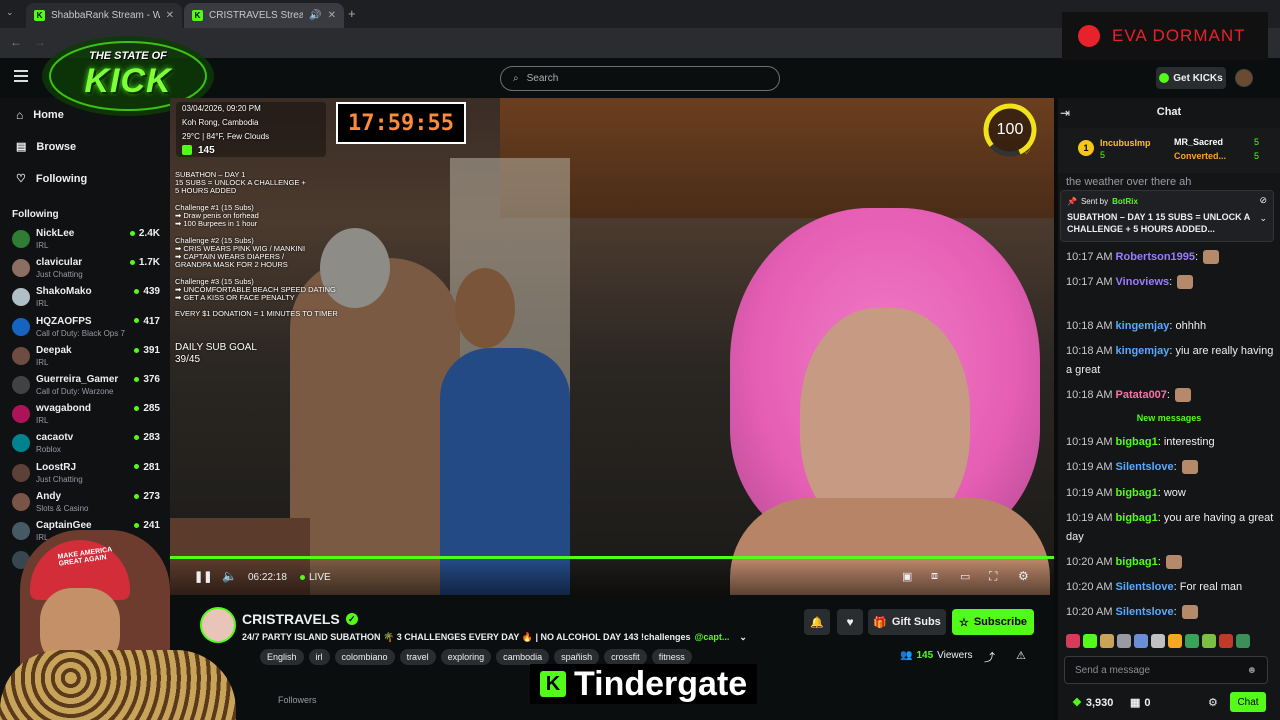 This screenshot has width=1280, height=720. Describe the element at coordinates (640, 78) in the screenshot. I see `search-input: ⌕ Search` at that location.